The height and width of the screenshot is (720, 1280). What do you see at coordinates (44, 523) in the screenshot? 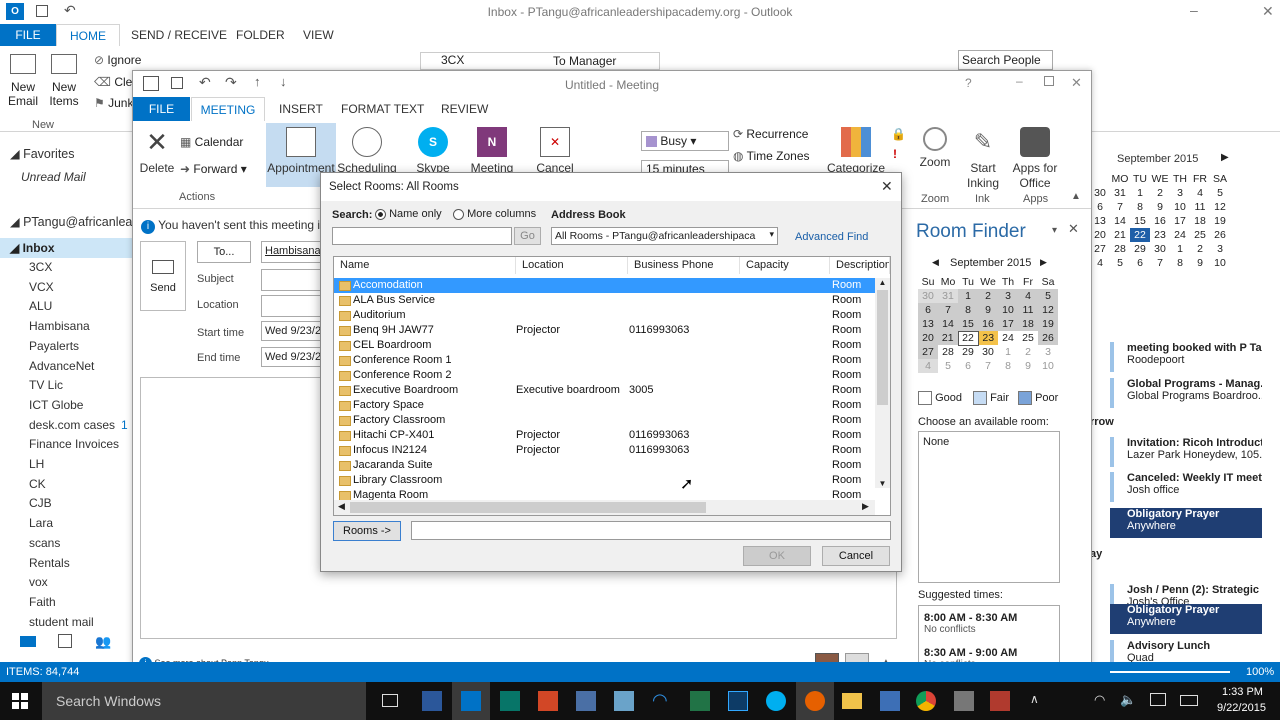
I see `folder-item: Lara` at bounding box center [44, 523].